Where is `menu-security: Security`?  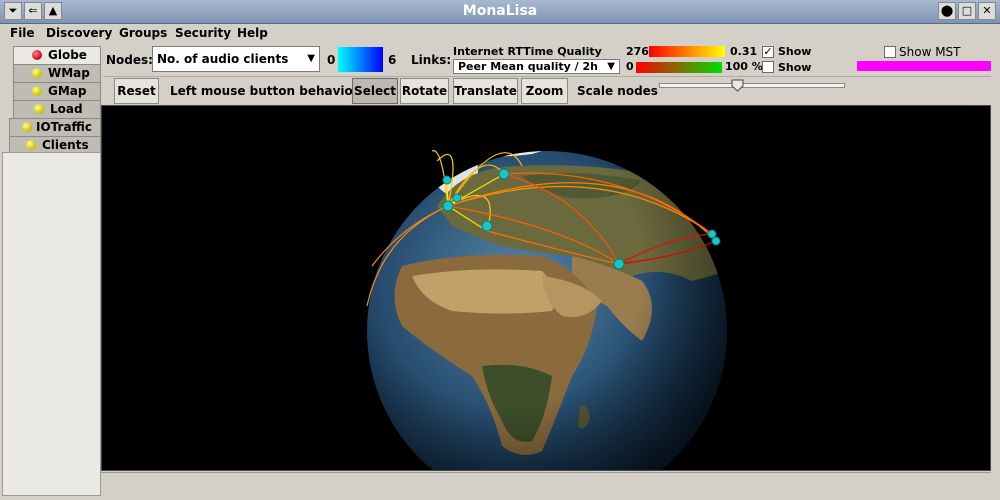 menu-security: Security is located at coordinates (203, 33).